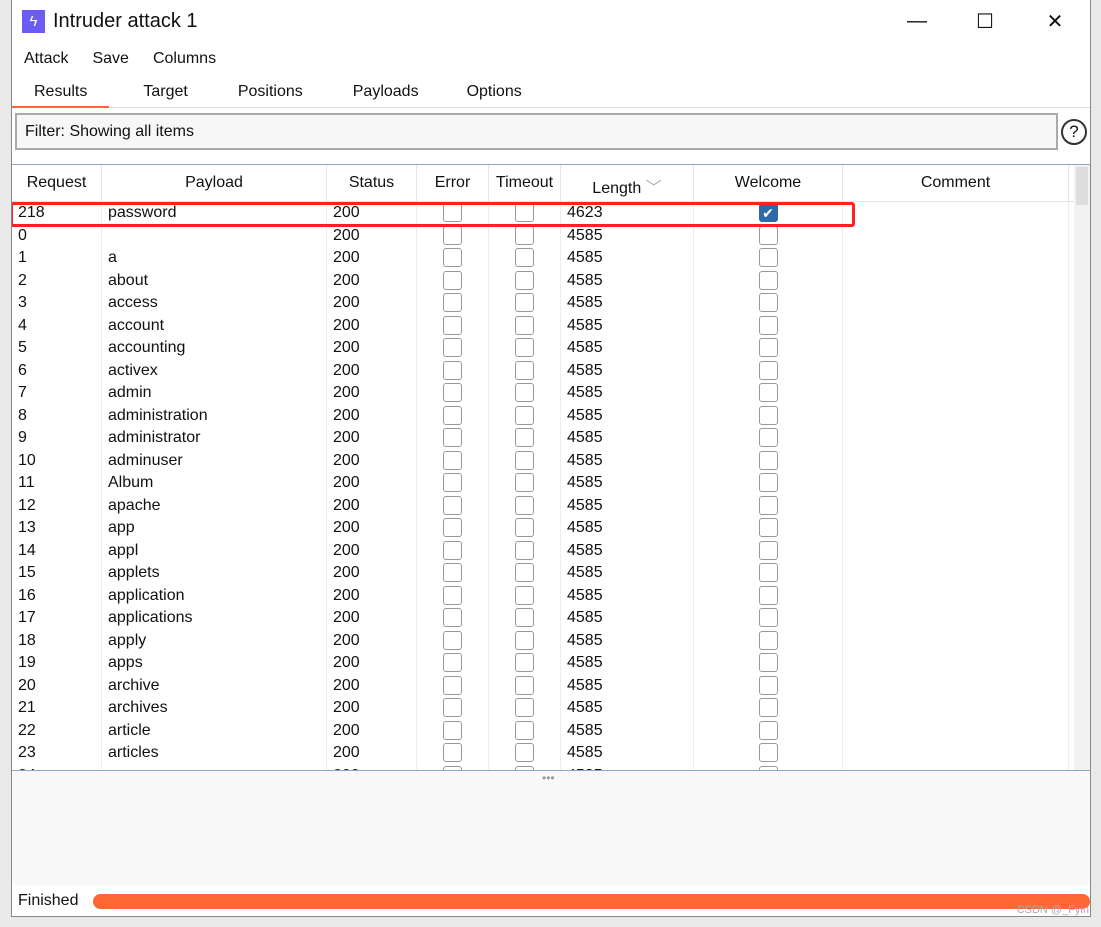 The image size is (1101, 927). Describe the element at coordinates (551, 753) in the screenshot. I see `table-row: 23 articles 200 4585` at that location.